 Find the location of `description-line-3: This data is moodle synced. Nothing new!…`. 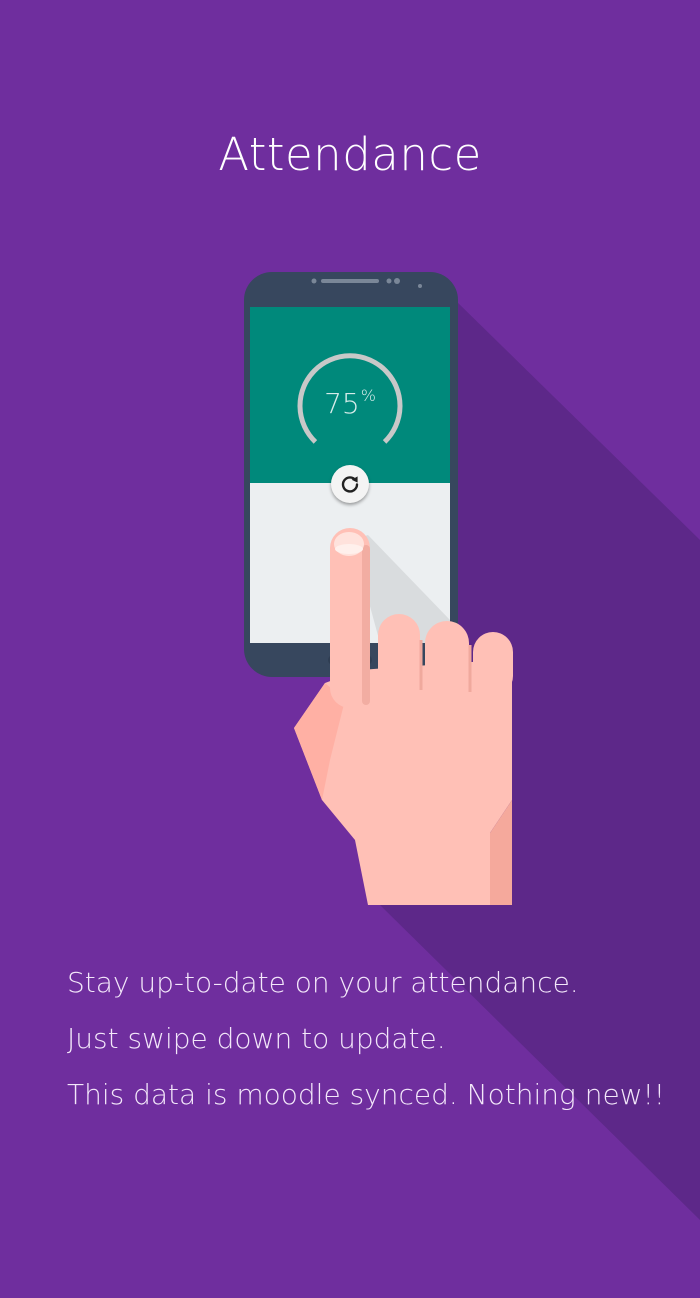

description-line-3: This data is moodle synced. Nothing new!… is located at coordinates (366, 1094).